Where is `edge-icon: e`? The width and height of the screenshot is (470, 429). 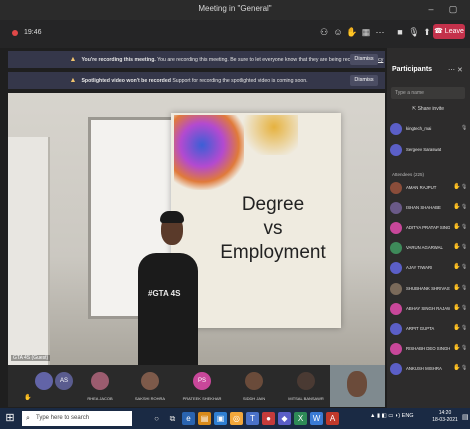
edge-icon: e is located at coordinates (188, 418).